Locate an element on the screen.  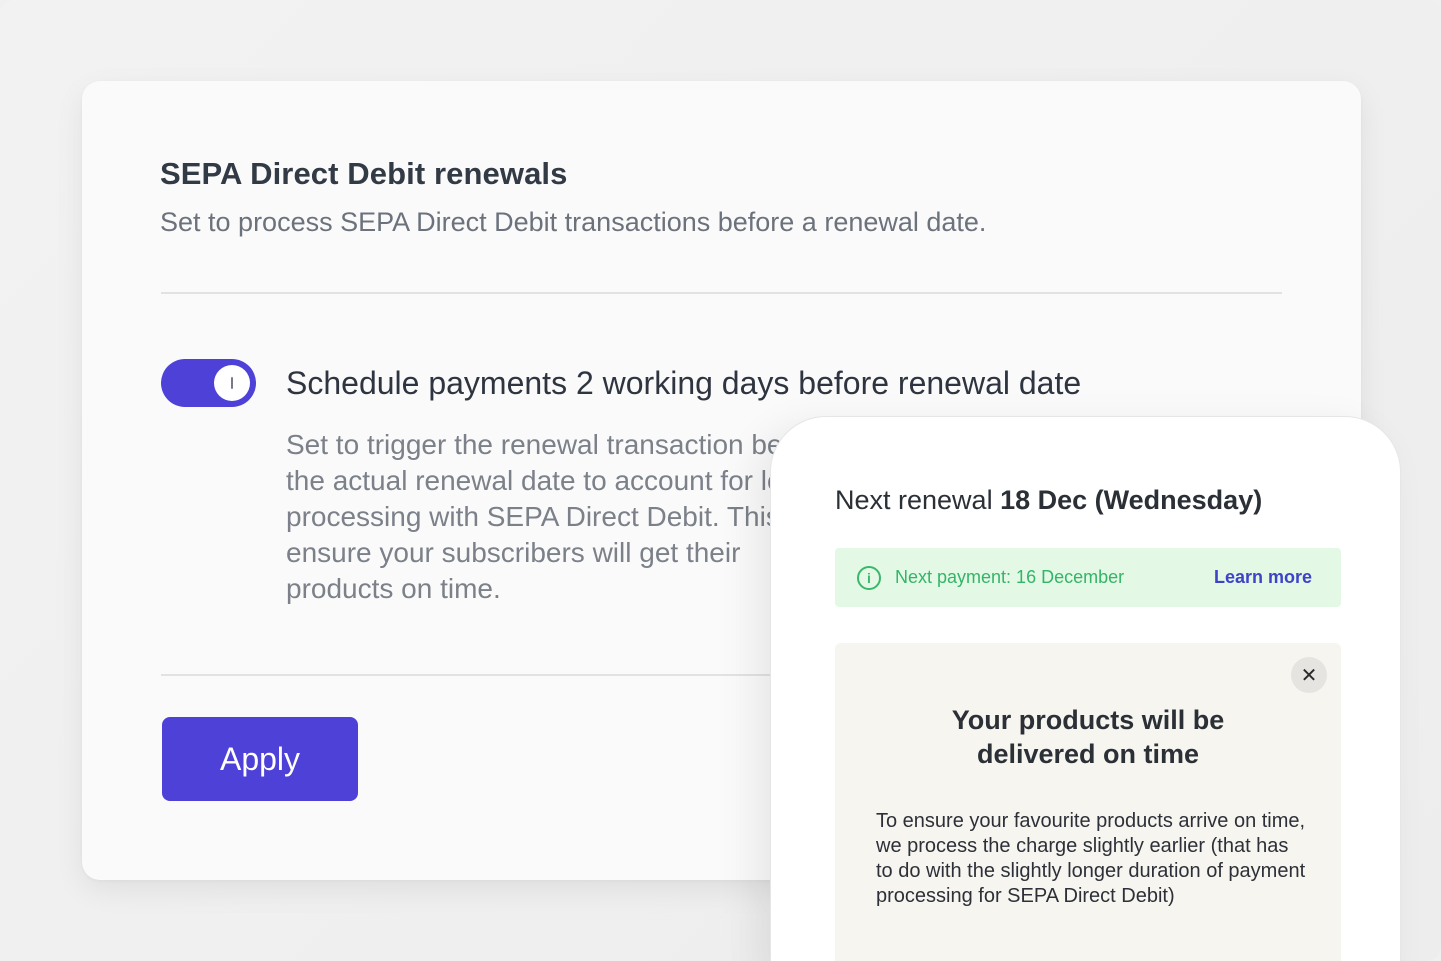
next-renewal-date: 18 Dec (Wednesday) is located at coordinates (1131, 500).